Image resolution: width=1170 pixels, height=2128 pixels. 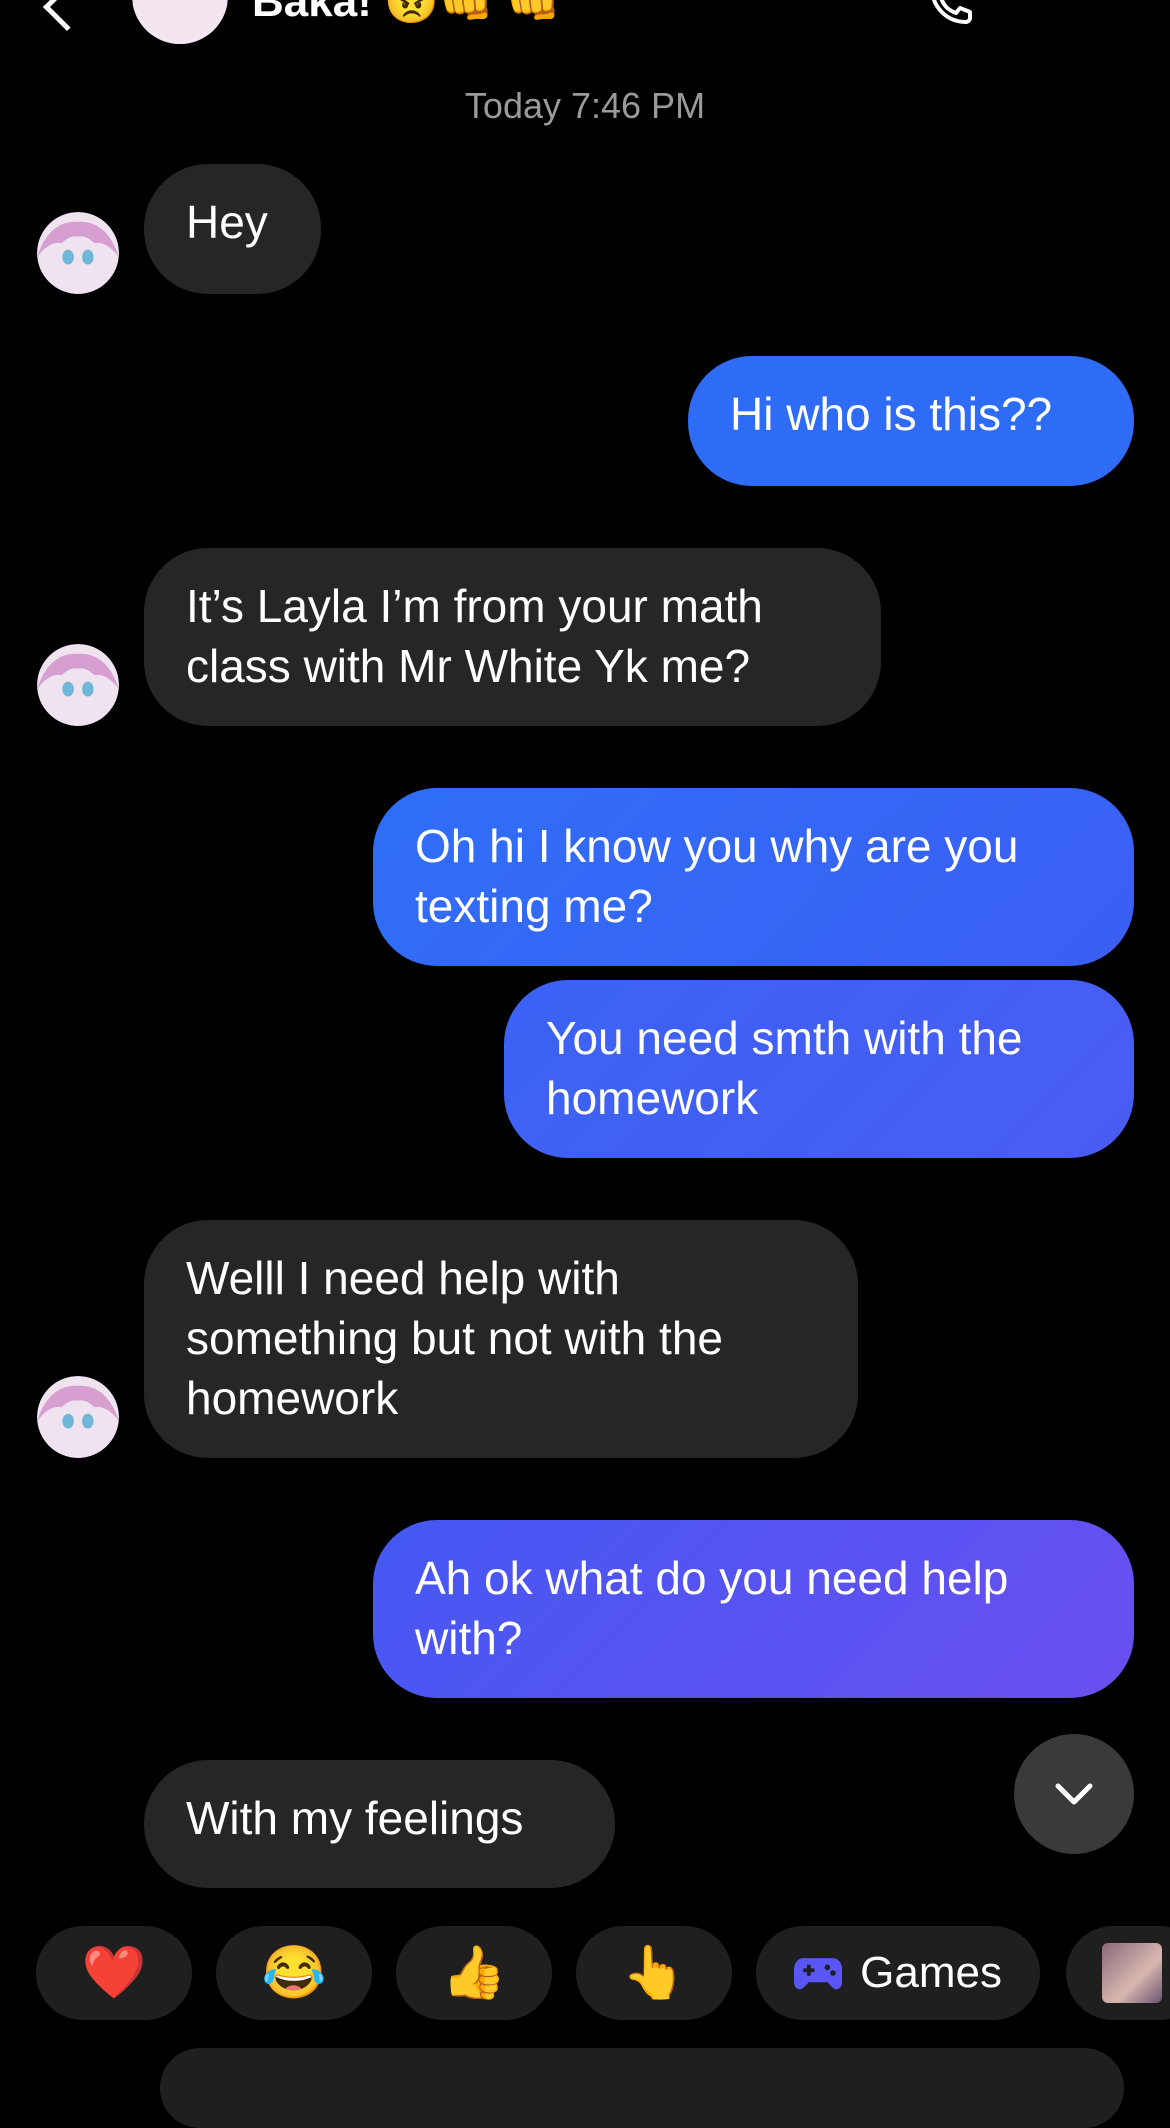 What do you see at coordinates (232, 229) in the screenshot?
I see `incoming-message: Hey` at bounding box center [232, 229].